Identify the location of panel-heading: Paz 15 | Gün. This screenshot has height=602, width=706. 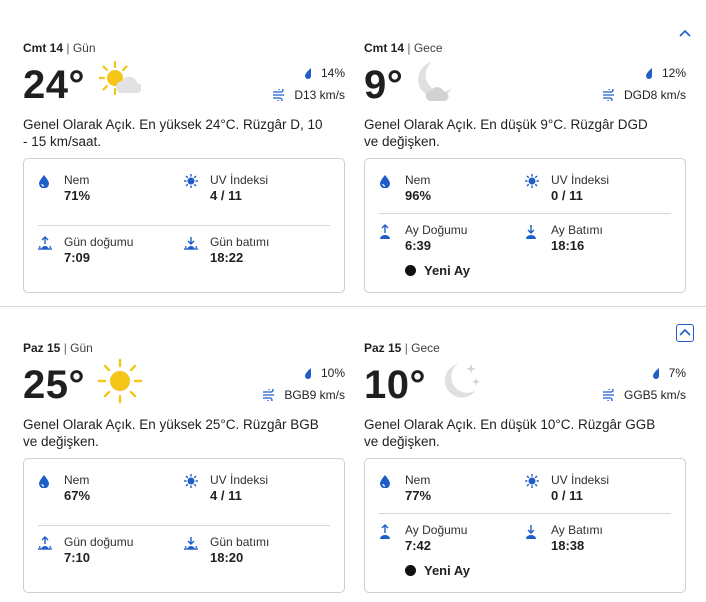
(58, 348).